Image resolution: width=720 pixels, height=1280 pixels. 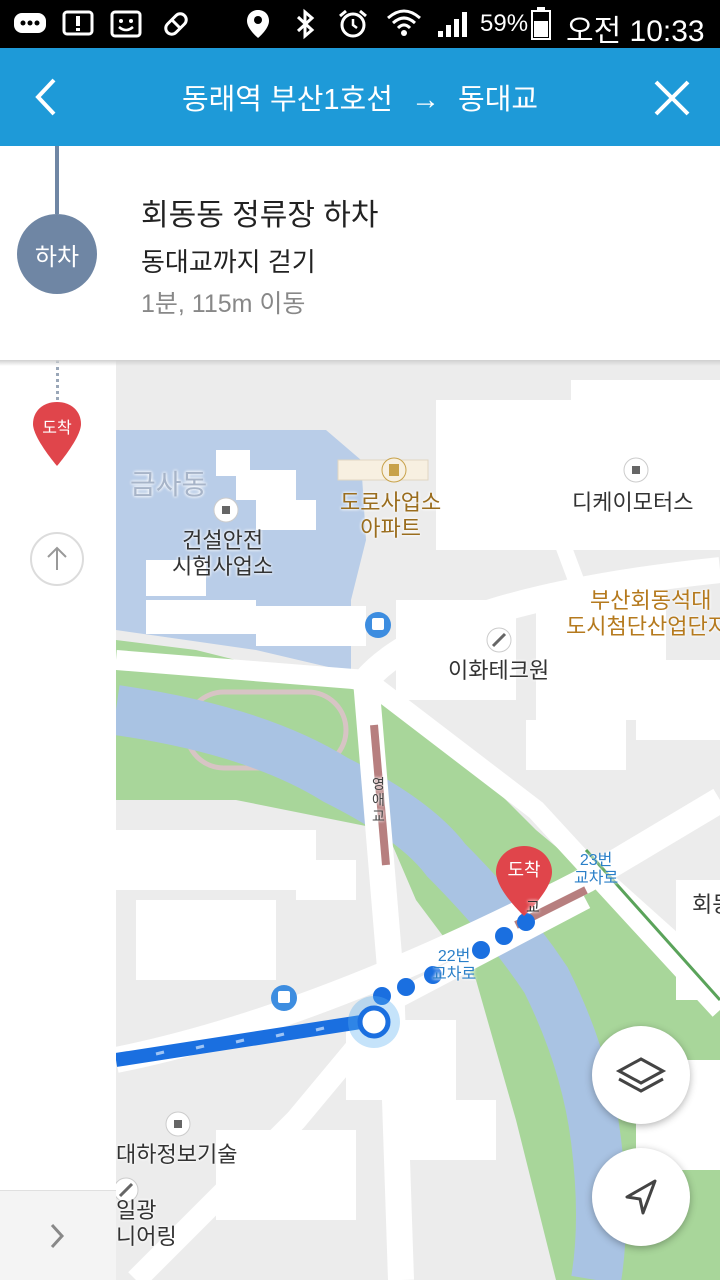 I want to click on arrow-up-icon, so click(x=57, y=558).